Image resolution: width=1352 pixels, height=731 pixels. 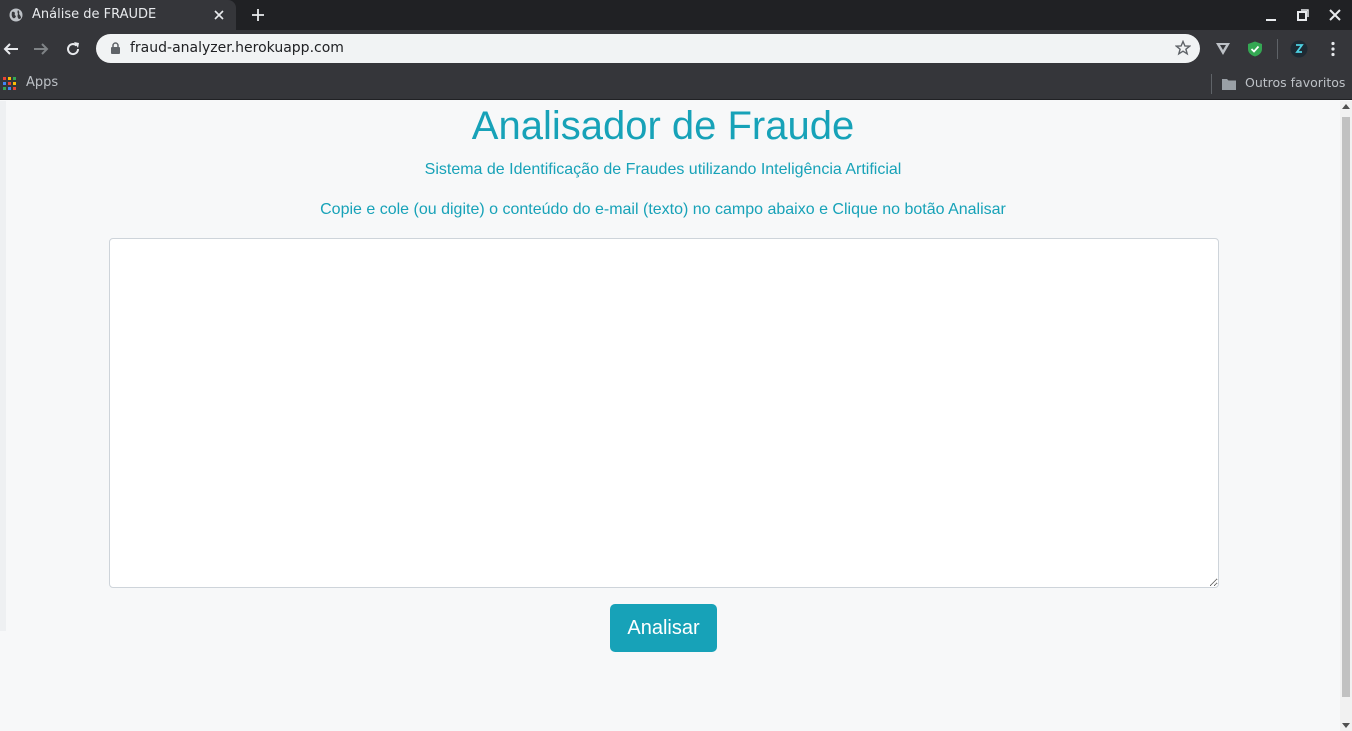 What do you see at coordinates (676, 84) in the screenshot?
I see `bookmarks-bar: Apps Outros favoritos` at bounding box center [676, 84].